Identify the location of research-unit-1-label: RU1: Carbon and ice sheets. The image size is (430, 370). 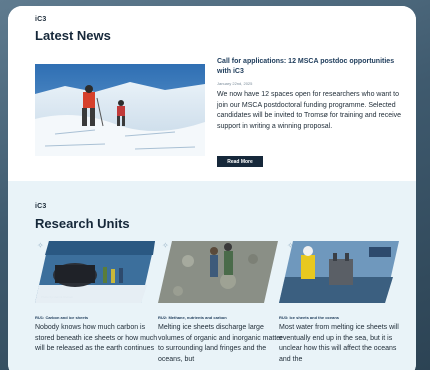
(95, 317).